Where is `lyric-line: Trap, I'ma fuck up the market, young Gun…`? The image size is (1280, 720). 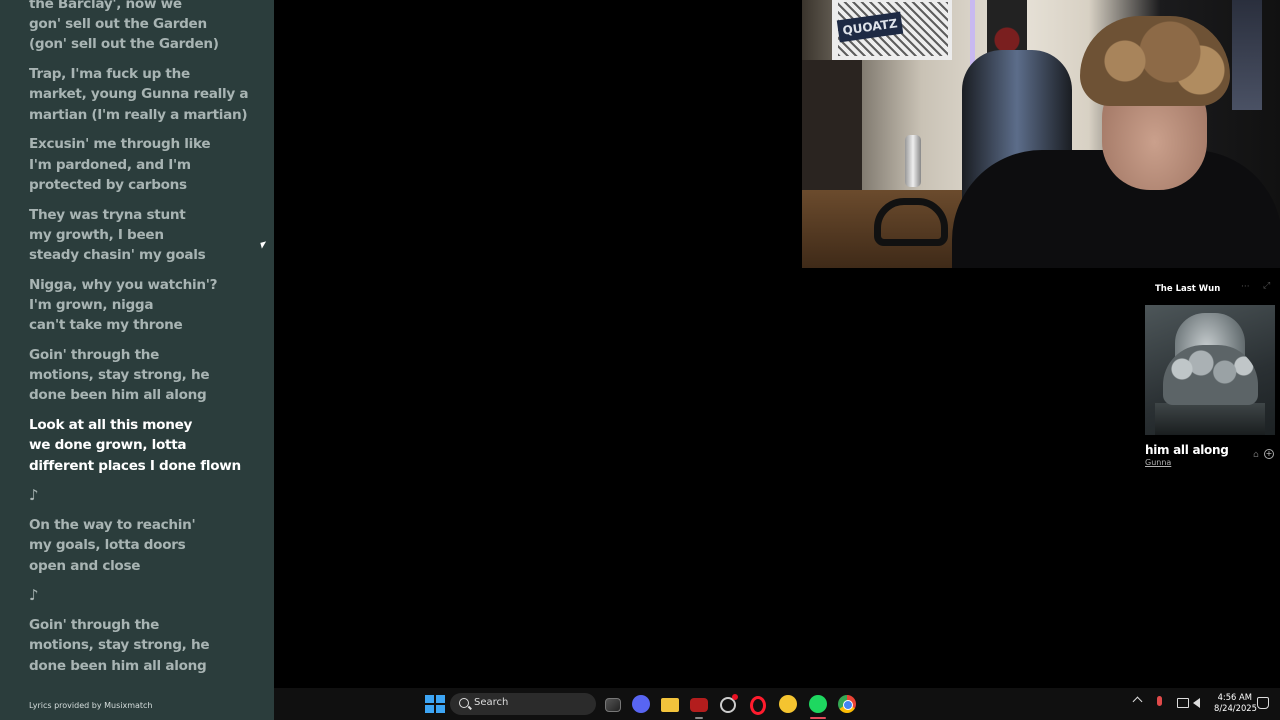
lyric-line: Trap, I'ma fuck up the market, young Gun… is located at coordinates (145, 94).